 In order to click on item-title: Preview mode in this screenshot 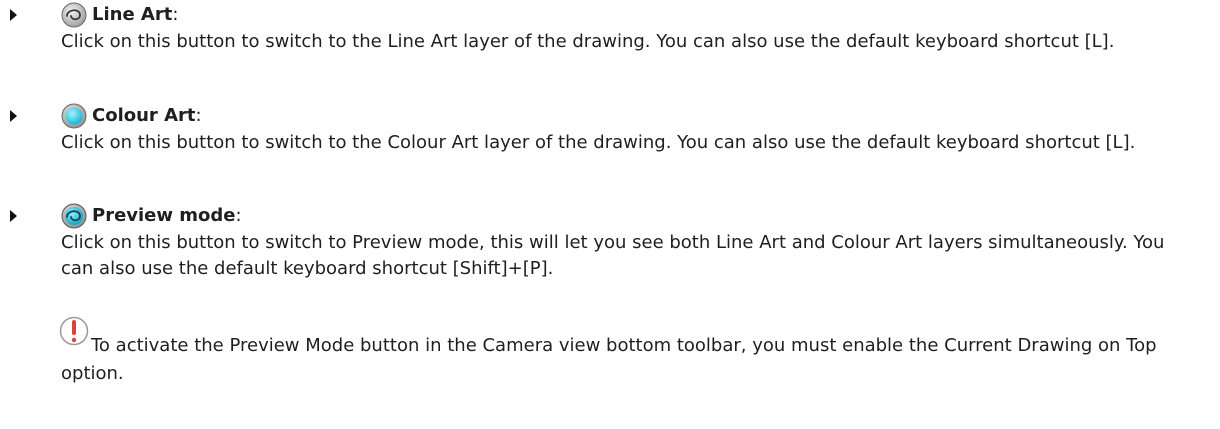, I will do `click(164, 215)`.